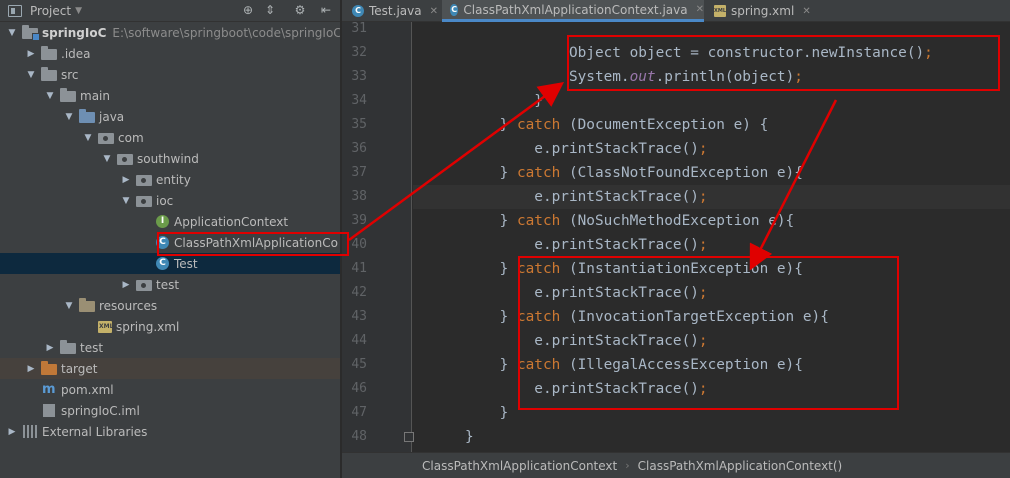 This screenshot has width=1010, height=478. What do you see at coordinates (300, 10) in the screenshot?
I see `gear-icon: ⚙` at bounding box center [300, 10].